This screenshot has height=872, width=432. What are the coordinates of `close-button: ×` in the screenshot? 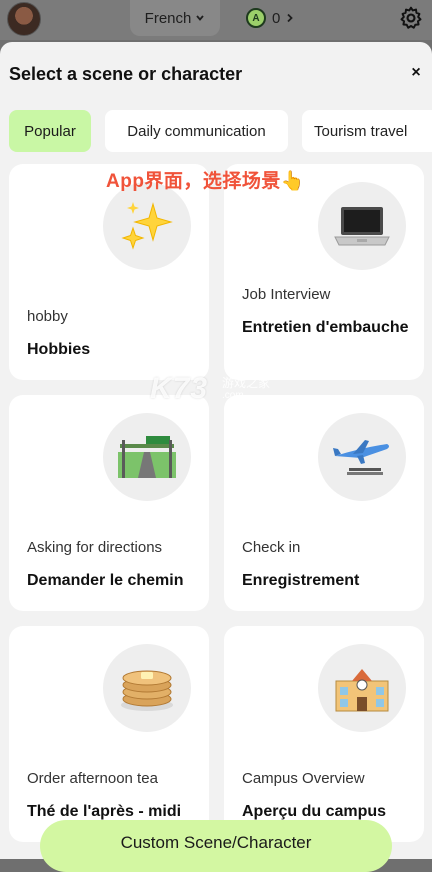 It's located at (416, 73).